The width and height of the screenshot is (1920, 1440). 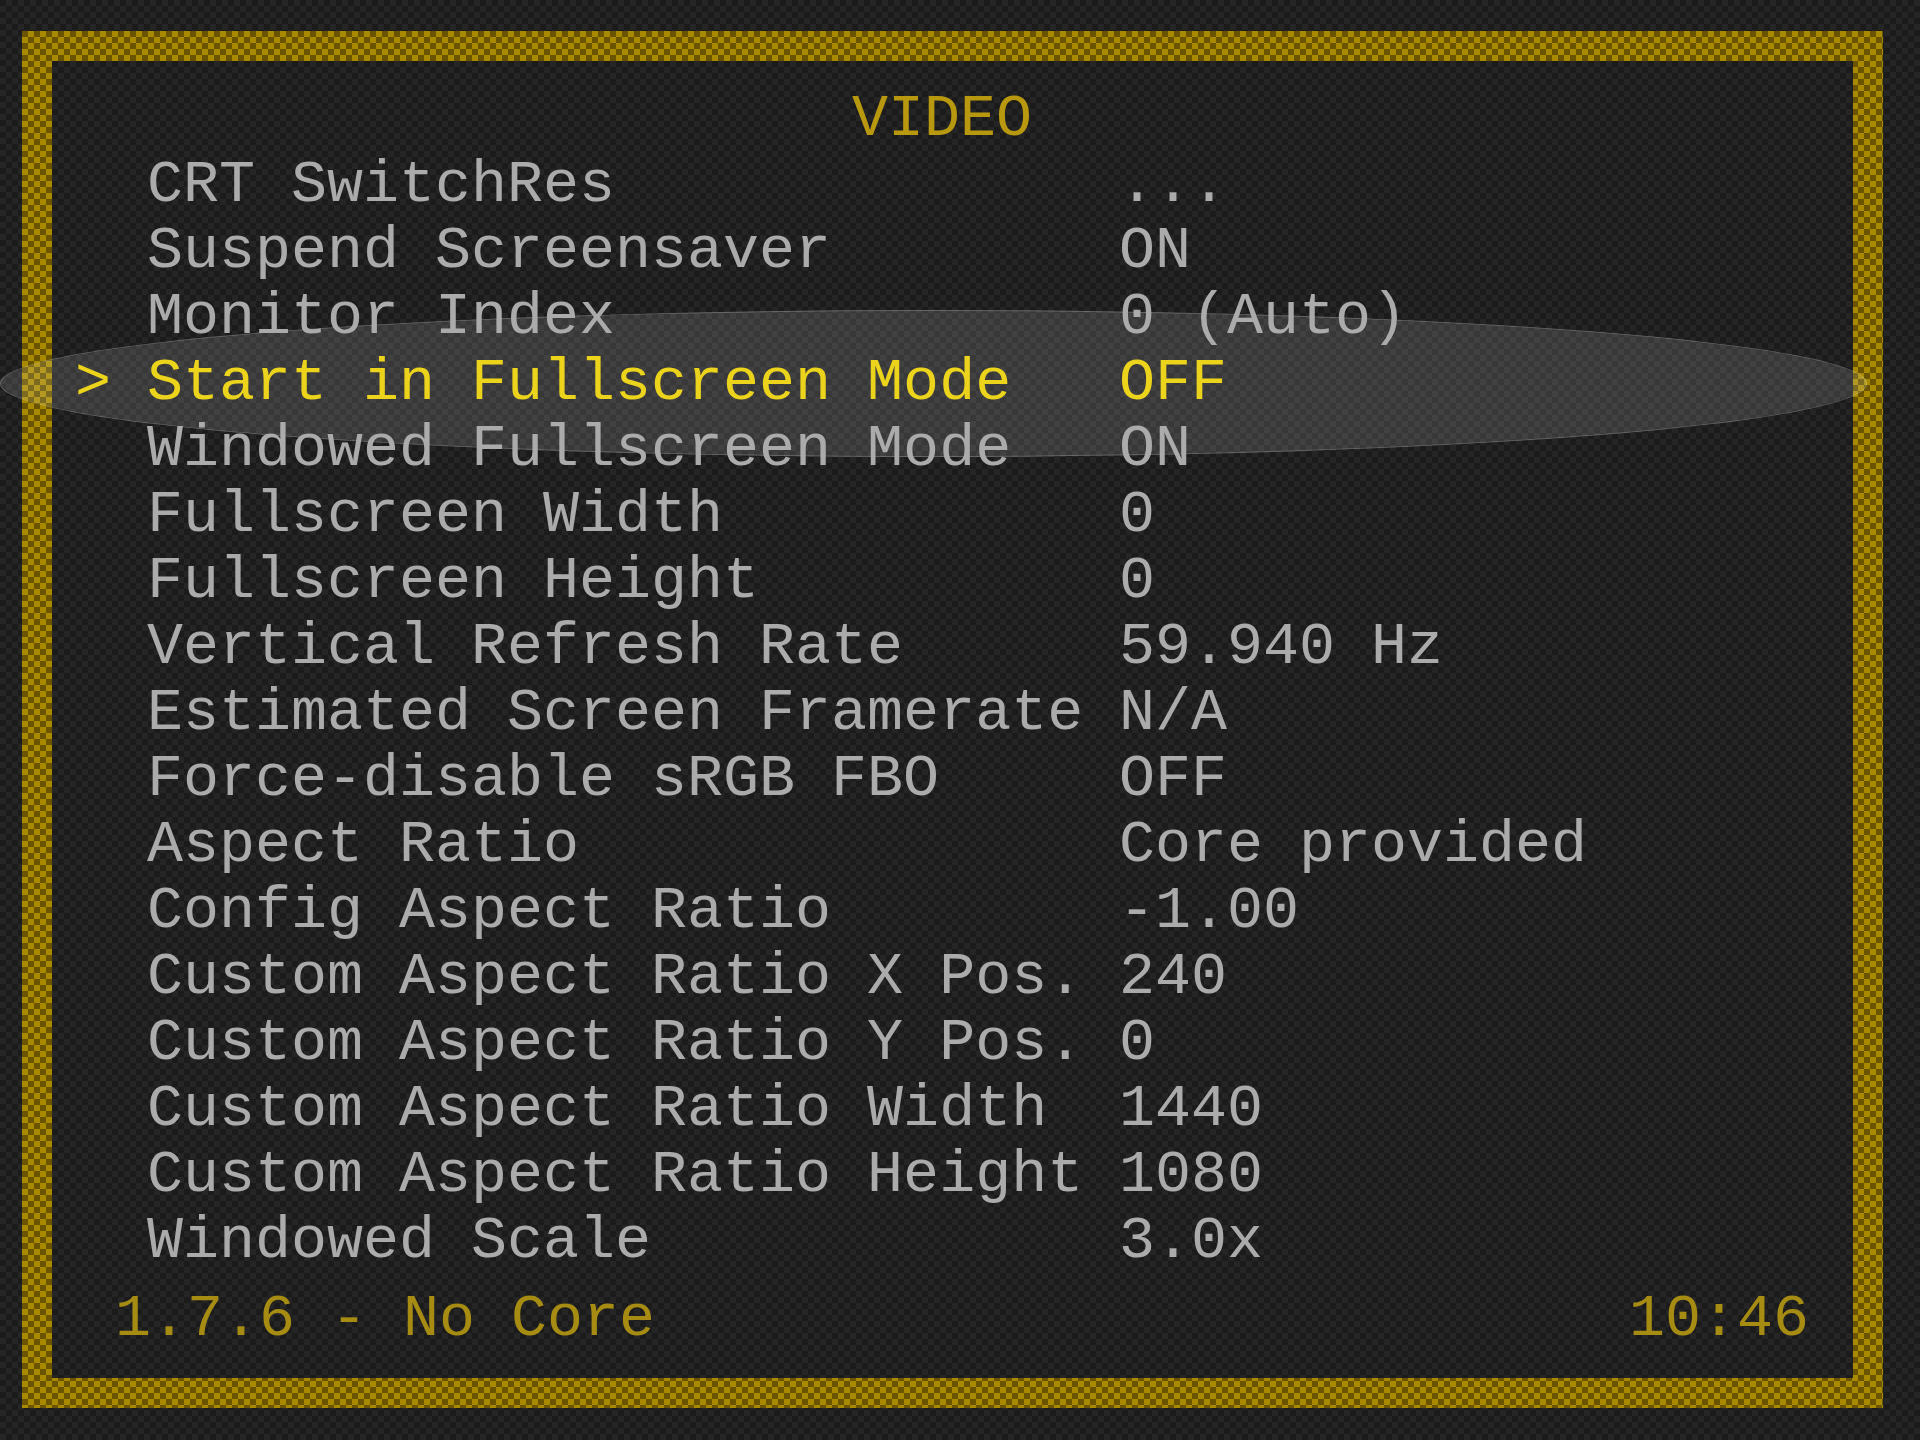 What do you see at coordinates (615, 713) in the screenshot?
I see `menu-item: Estimated Screen Framerate` at bounding box center [615, 713].